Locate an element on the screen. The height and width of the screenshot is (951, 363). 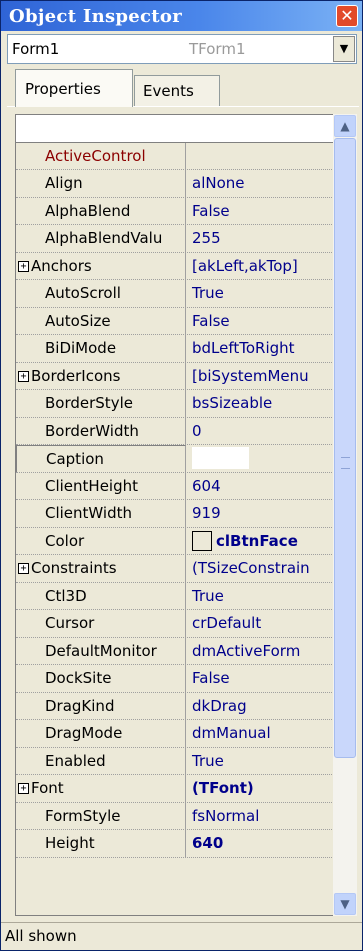
tab-events: Events is located at coordinates (177, 90).